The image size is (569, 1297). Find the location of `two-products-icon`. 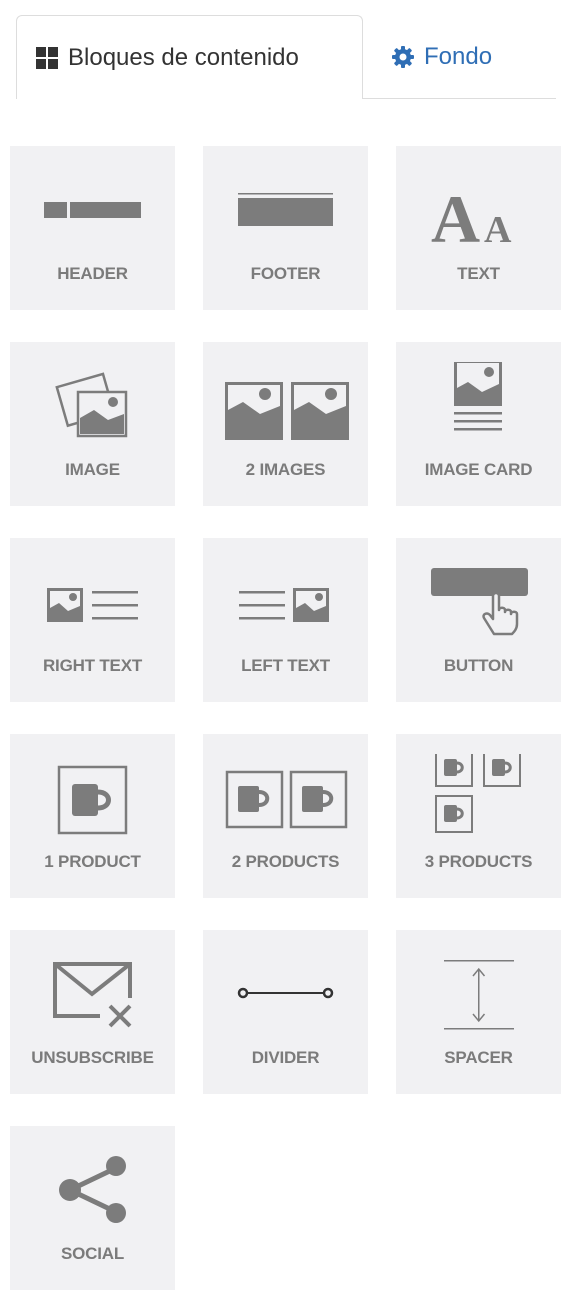

two-products-icon is located at coordinates (285, 797).